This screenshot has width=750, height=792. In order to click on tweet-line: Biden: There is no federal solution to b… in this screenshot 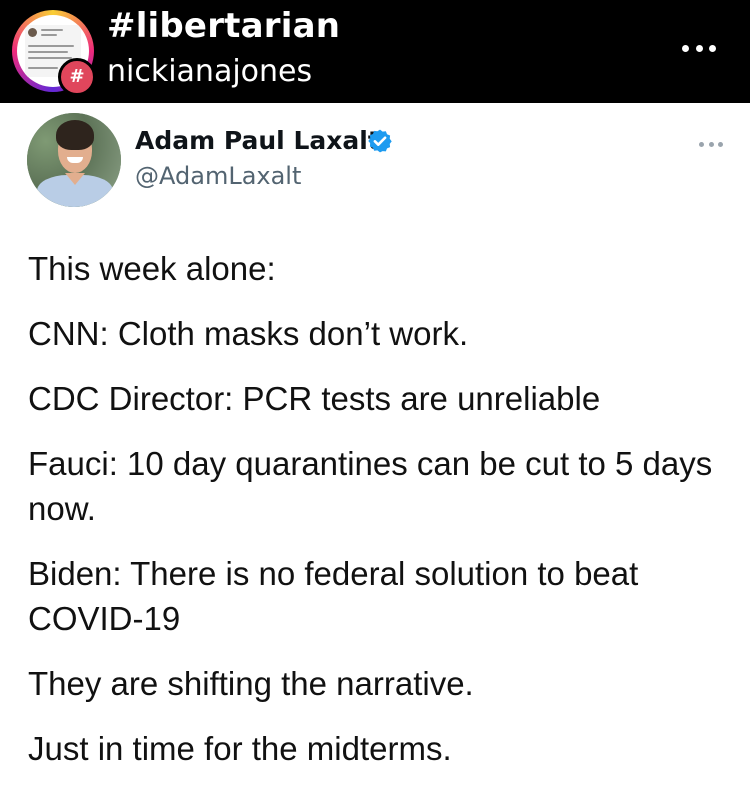, I will do `click(333, 596)`.